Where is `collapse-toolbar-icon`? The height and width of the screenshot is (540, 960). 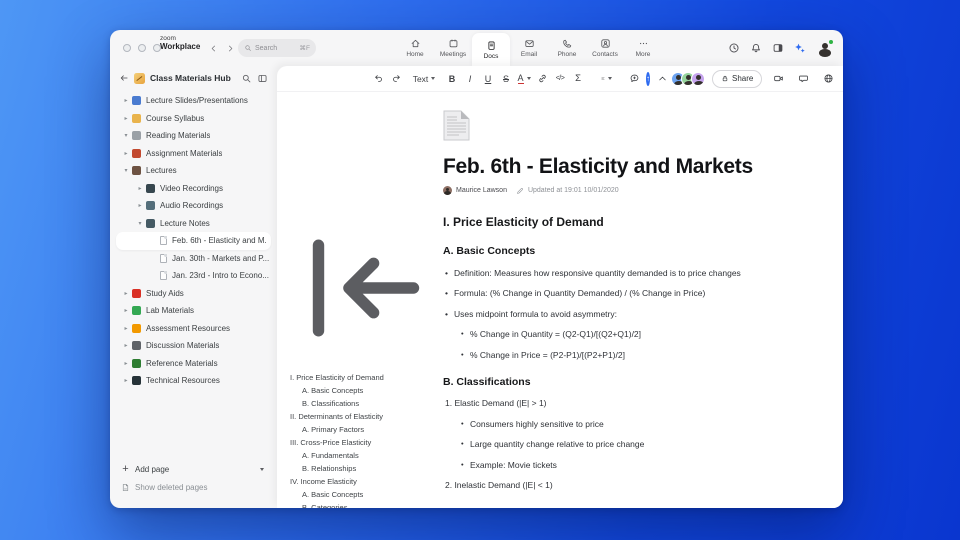
collapse-toolbar-icon is located at coordinates (662, 79).